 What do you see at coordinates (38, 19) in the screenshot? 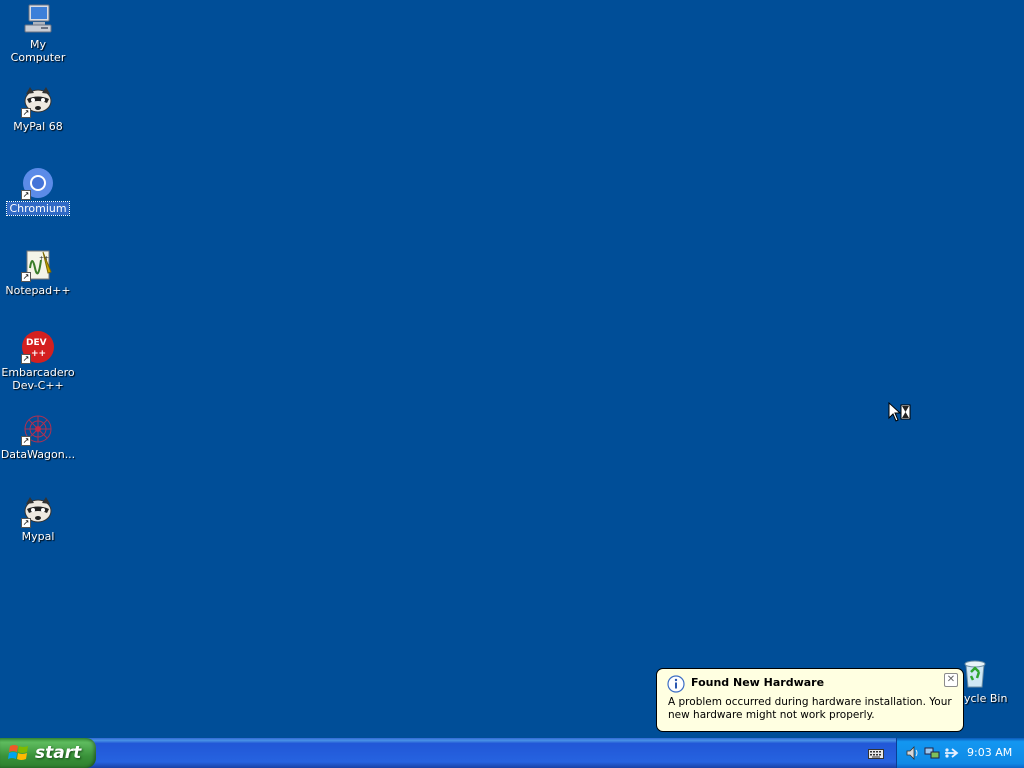
I see `my-computer-icon` at bounding box center [38, 19].